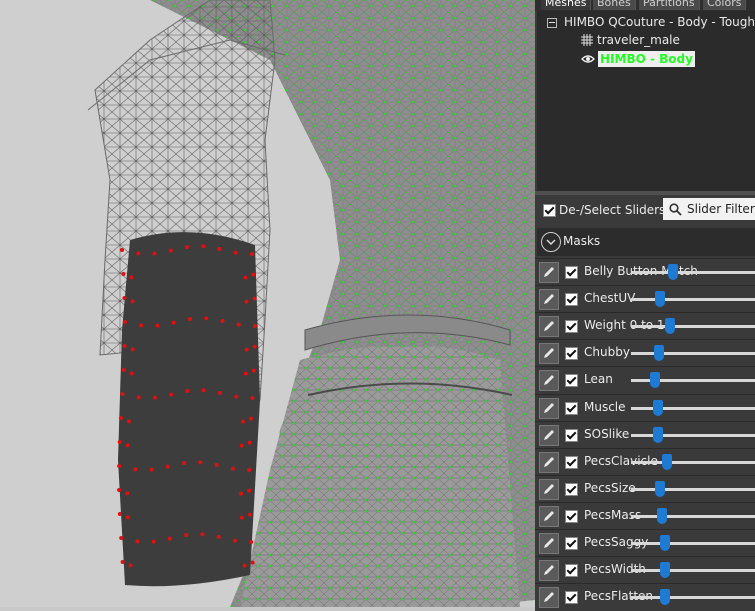 The image size is (755, 611). Describe the element at coordinates (709, 209) in the screenshot. I see `slider-filter-input: Slider Filter` at that location.